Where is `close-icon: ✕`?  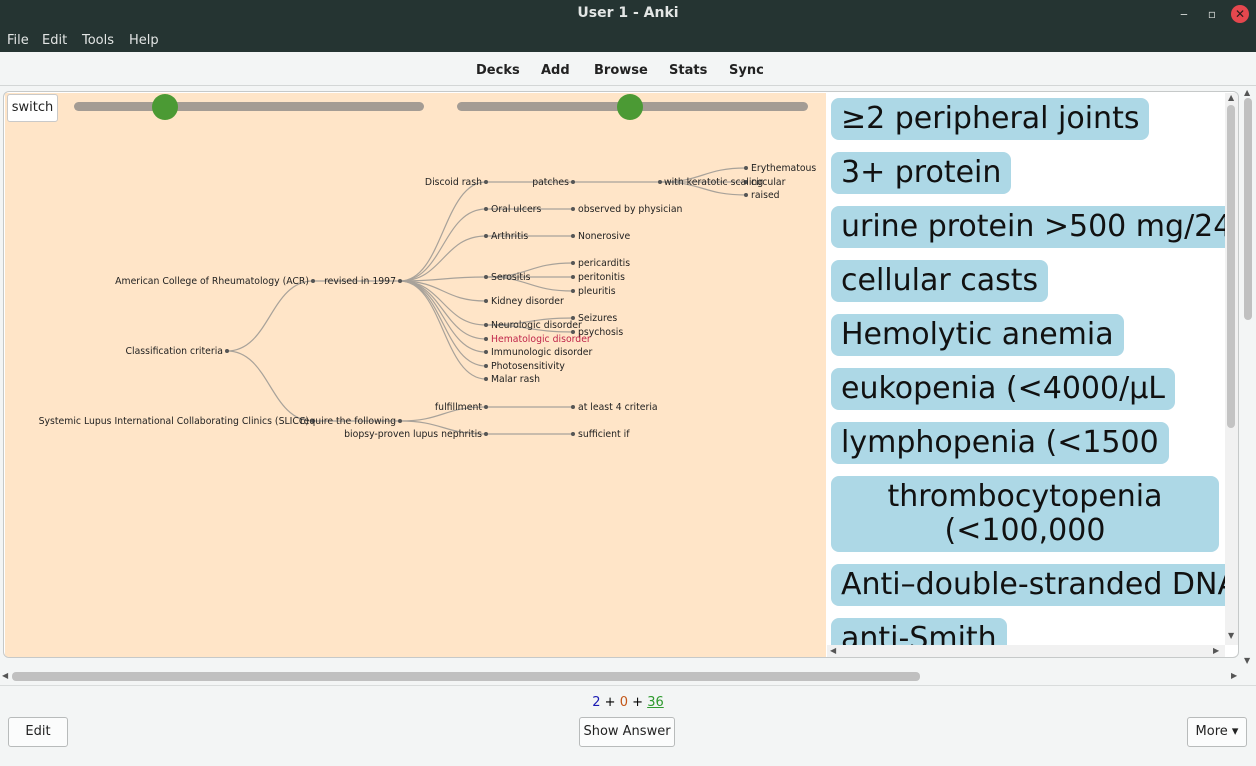
close-icon: ✕ is located at coordinates (1240, 14).